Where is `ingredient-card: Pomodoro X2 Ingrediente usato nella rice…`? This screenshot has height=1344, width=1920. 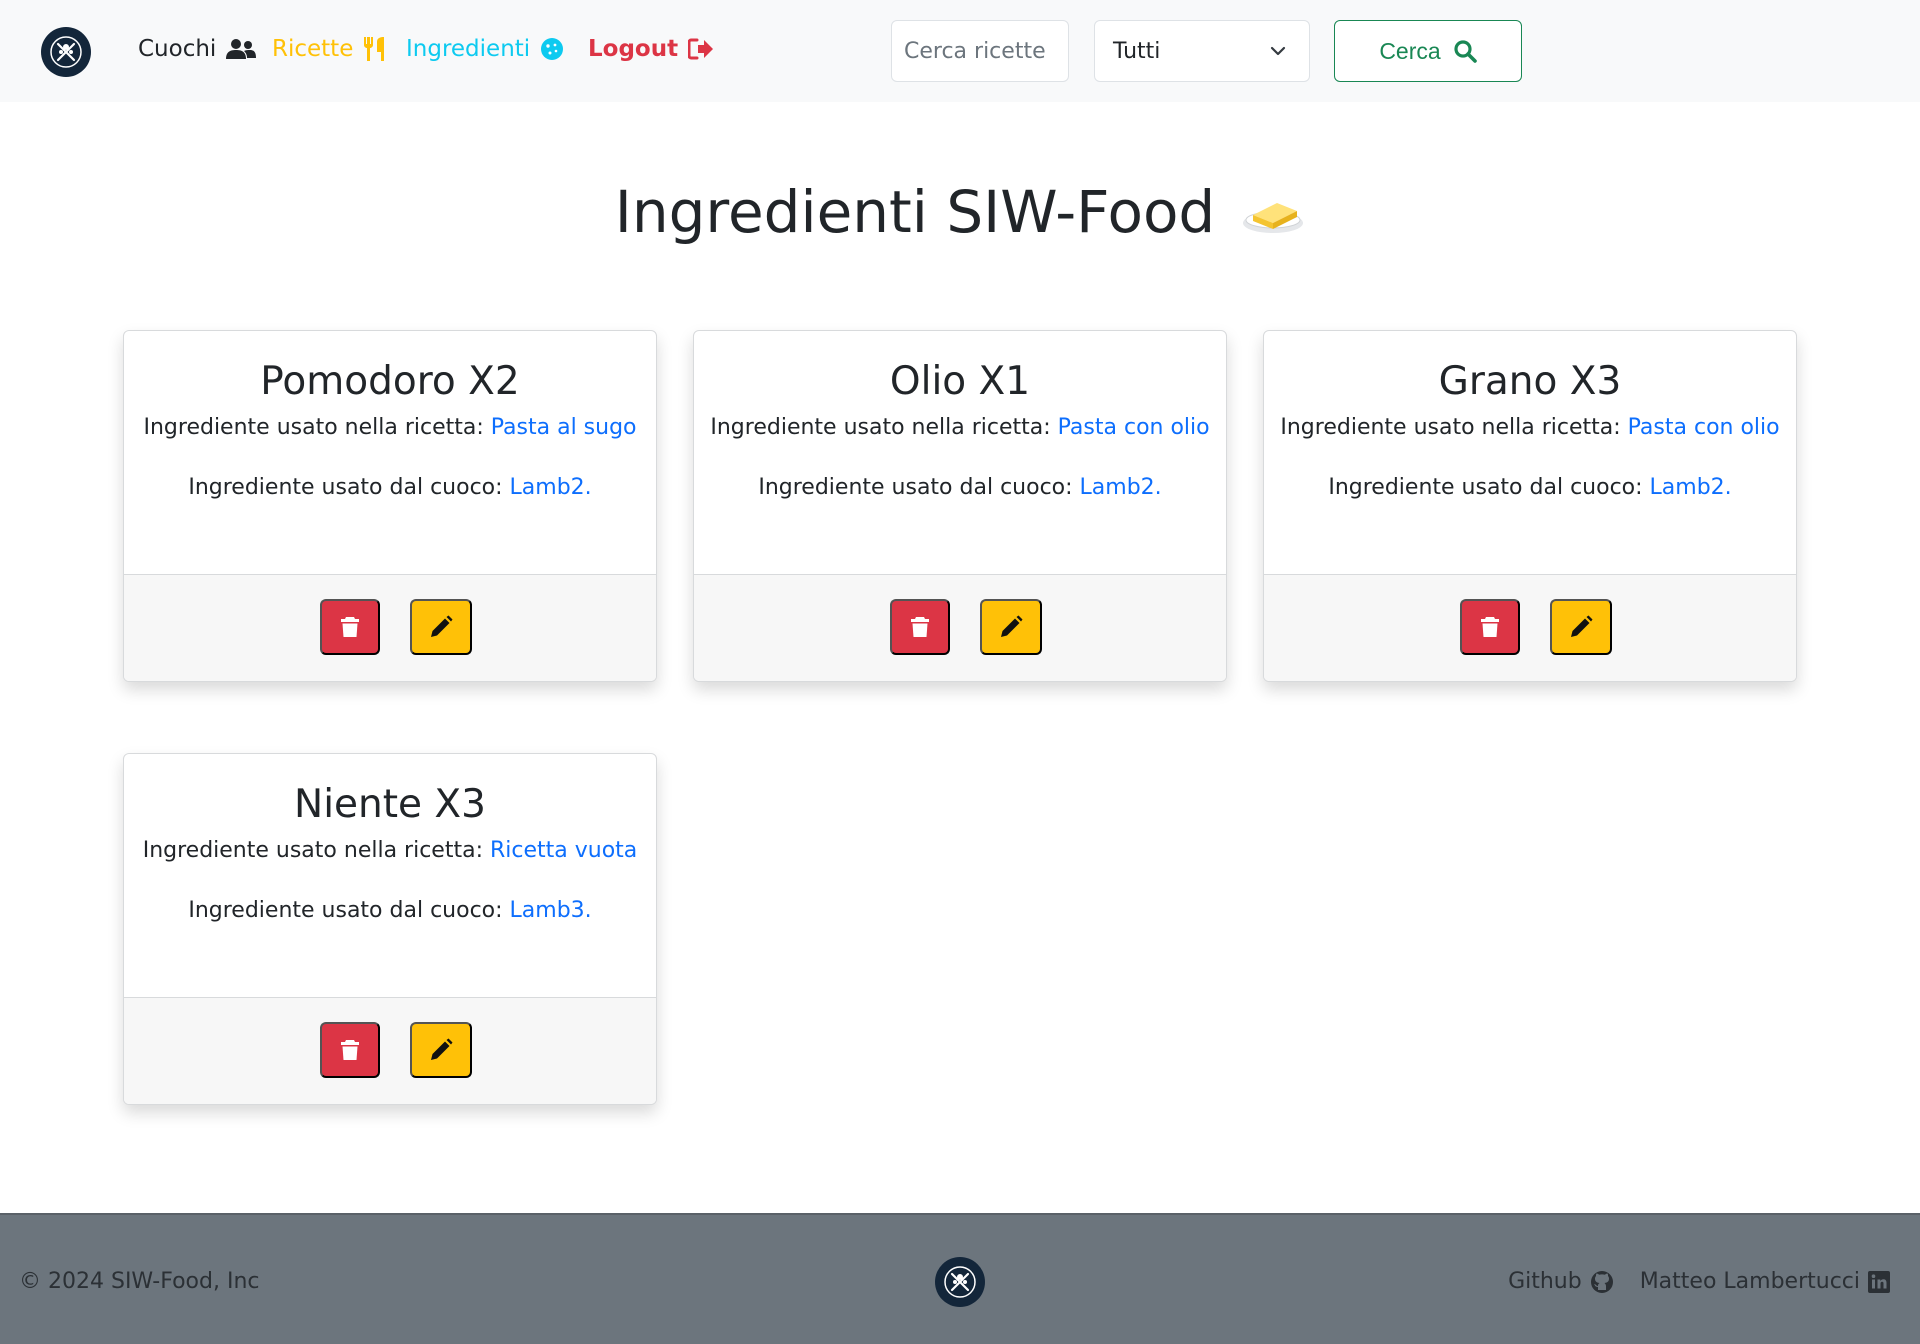
ingredient-card: Pomodoro X2 Ingrediente usato nella rice… is located at coordinates (390, 506).